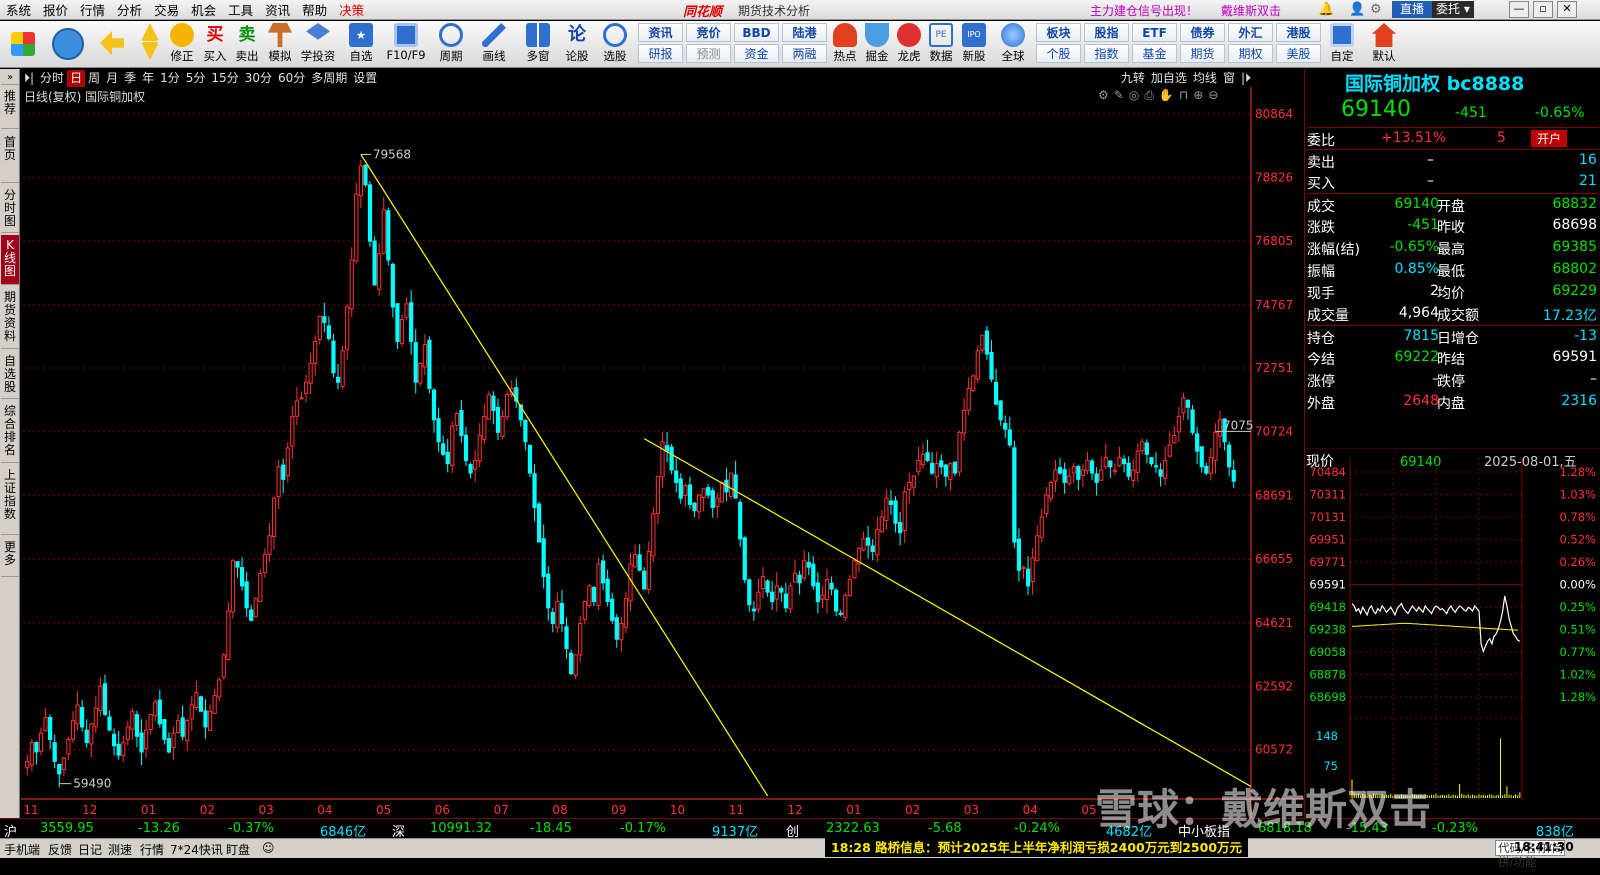 The height and width of the screenshot is (875, 1600). What do you see at coordinates (112, 78) in the screenshot?
I see `period-month: 月` at bounding box center [112, 78].